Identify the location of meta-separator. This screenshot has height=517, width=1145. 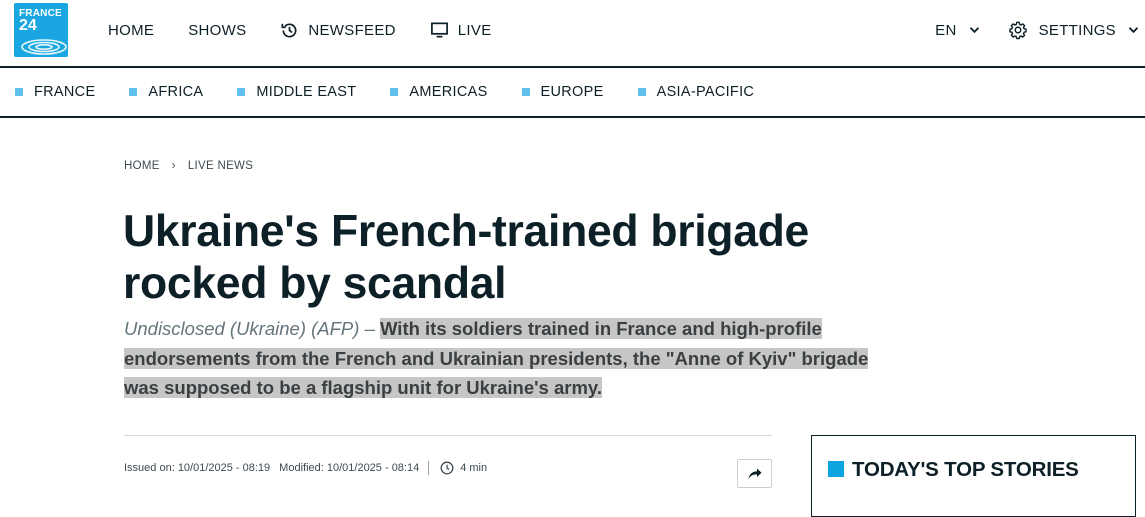
(429, 468).